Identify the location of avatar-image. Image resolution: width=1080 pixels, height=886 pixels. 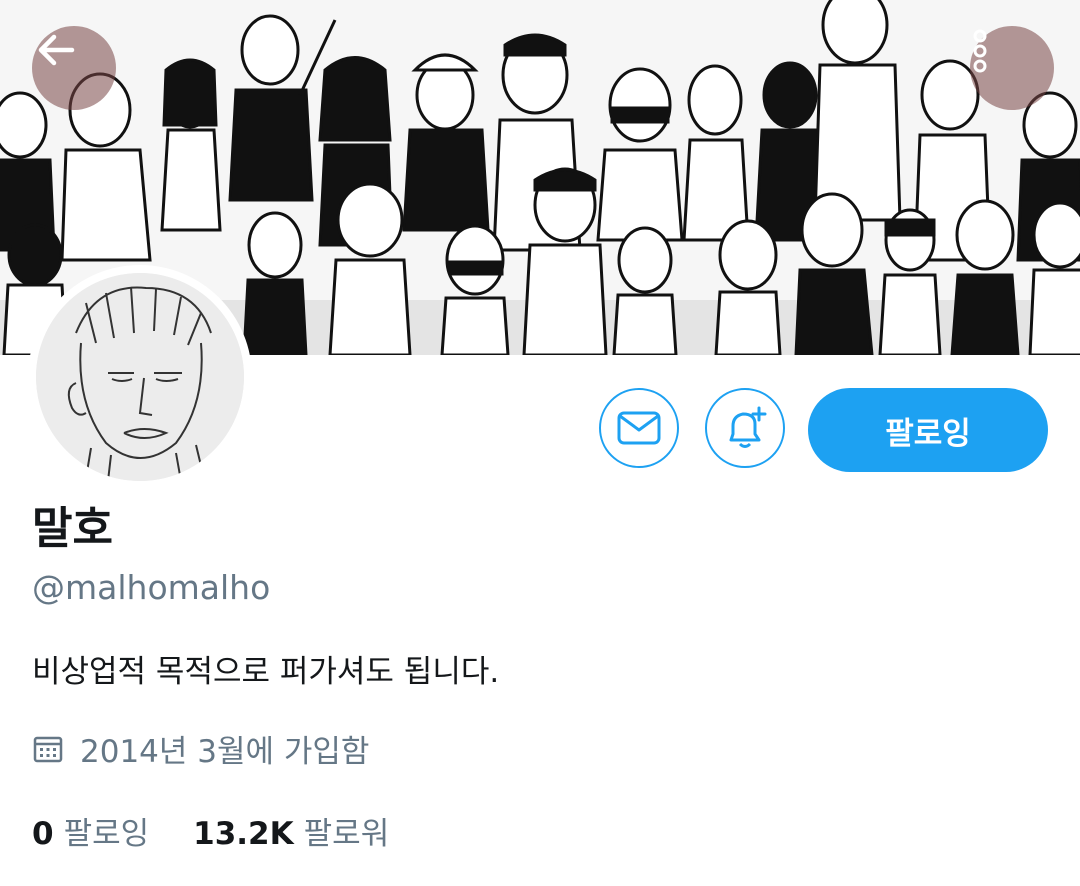
(140, 377).